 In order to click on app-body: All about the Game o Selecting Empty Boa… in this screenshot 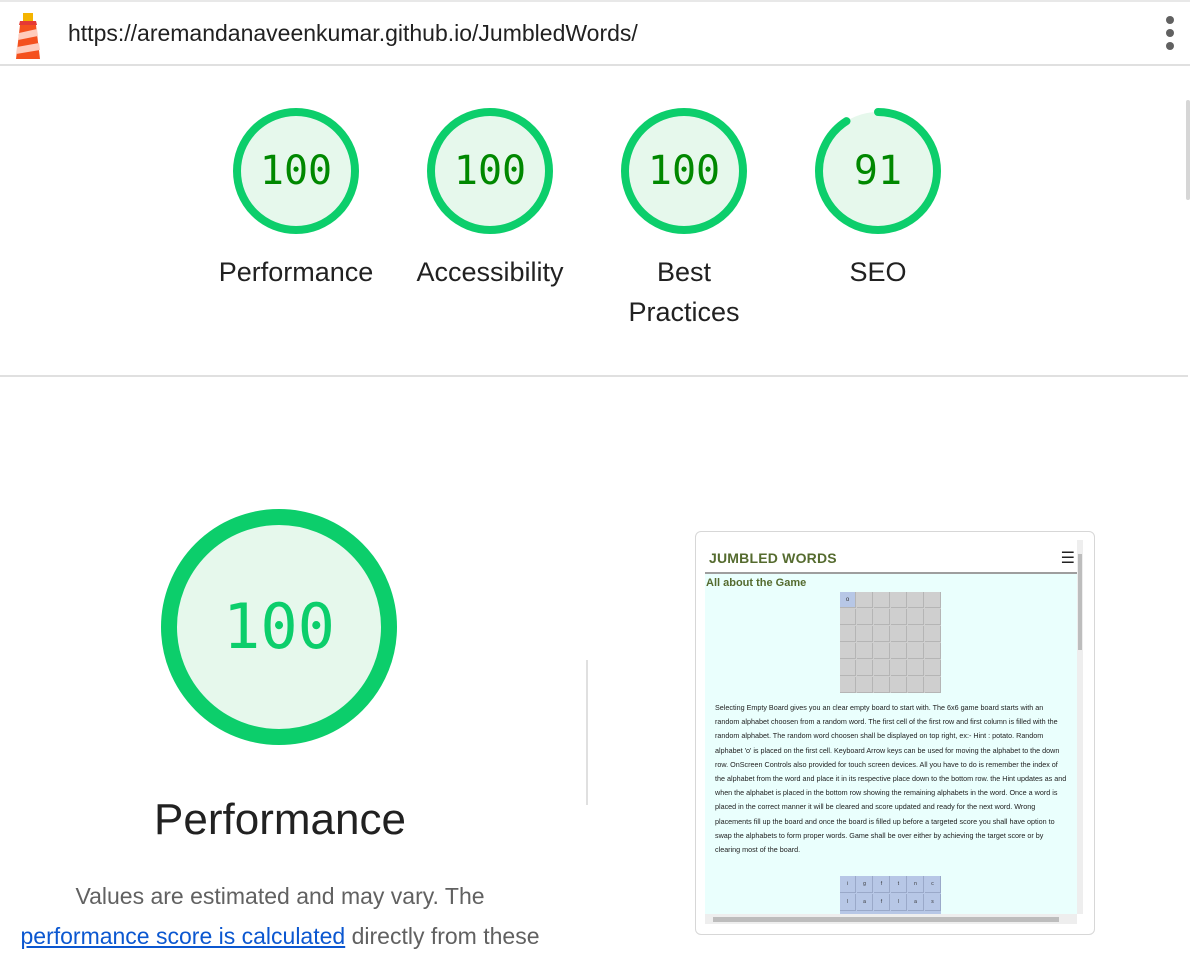, I will do `click(891, 745)`.